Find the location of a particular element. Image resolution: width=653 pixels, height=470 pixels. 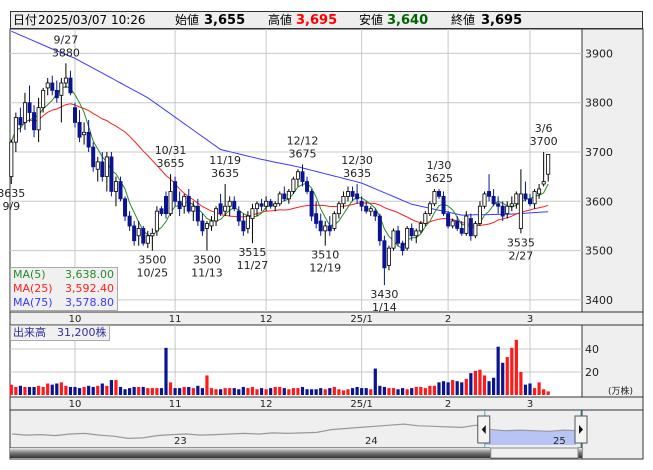

navigator-year-label: 24 is located at coordinates (371, 441).